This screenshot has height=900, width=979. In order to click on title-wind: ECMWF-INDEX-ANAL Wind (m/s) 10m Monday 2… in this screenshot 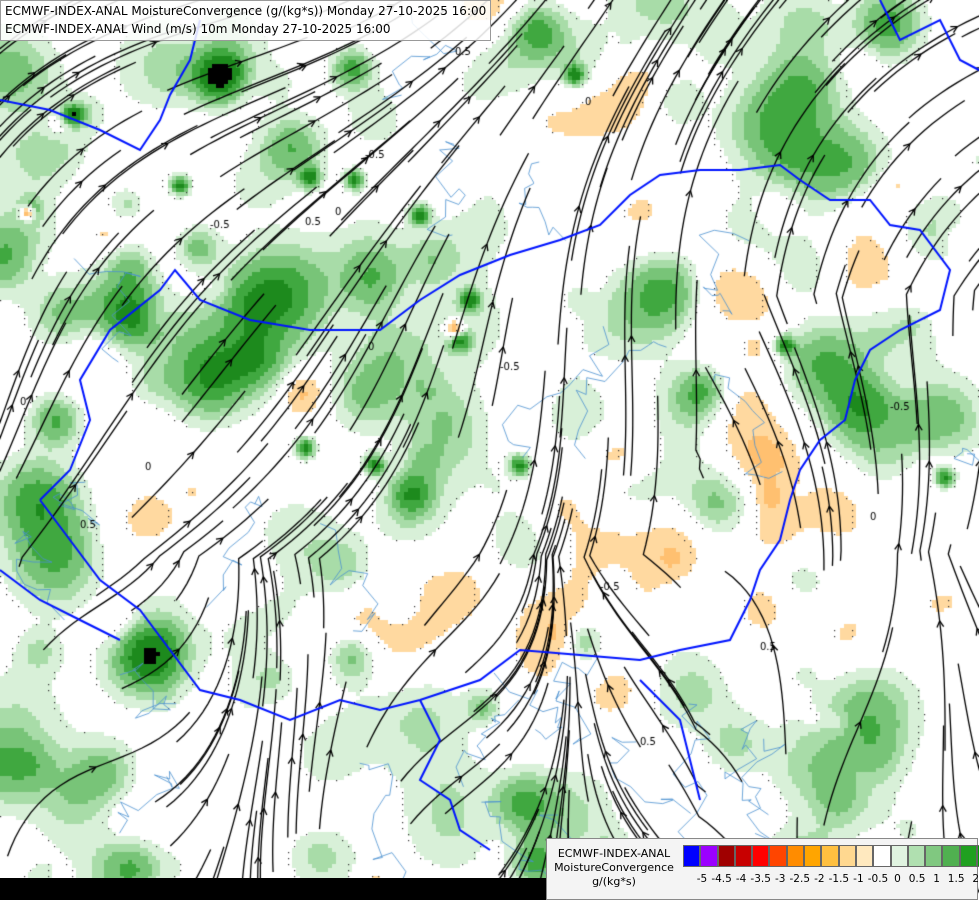, I will do `click(198, 29)`.